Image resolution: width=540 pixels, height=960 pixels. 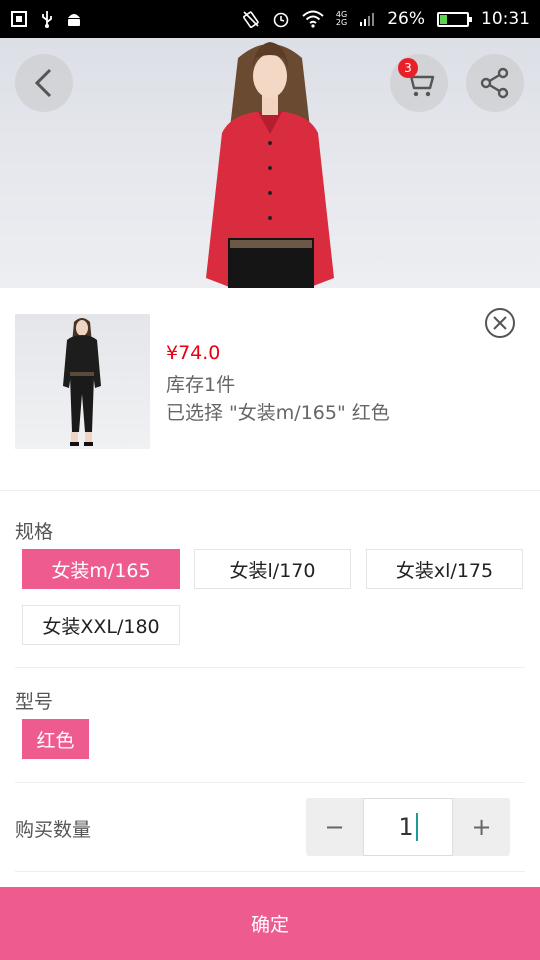 I want to click on back-icon, so click(x=43, y=83).